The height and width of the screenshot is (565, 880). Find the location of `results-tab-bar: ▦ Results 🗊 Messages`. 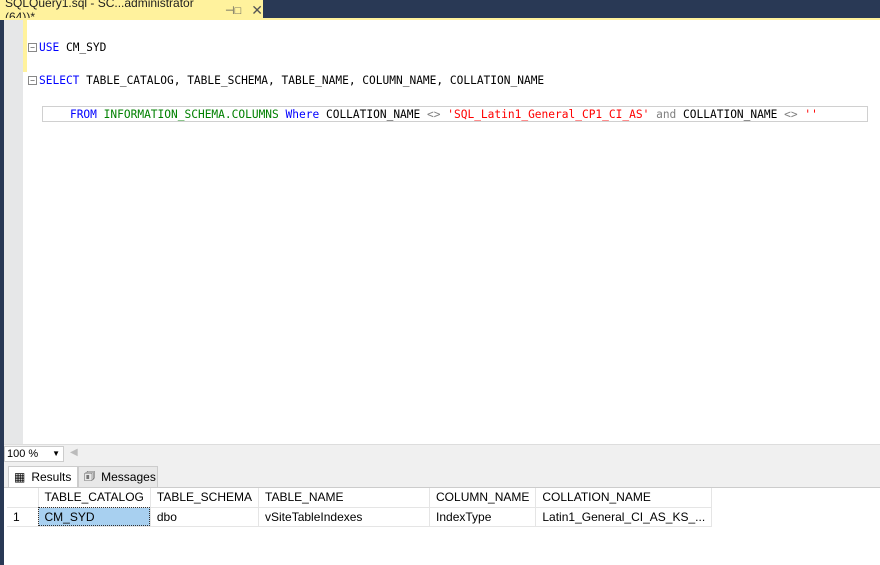

results-tab-bar: ▦ Results 🗊 Messages is located at coordinates (442, 474).